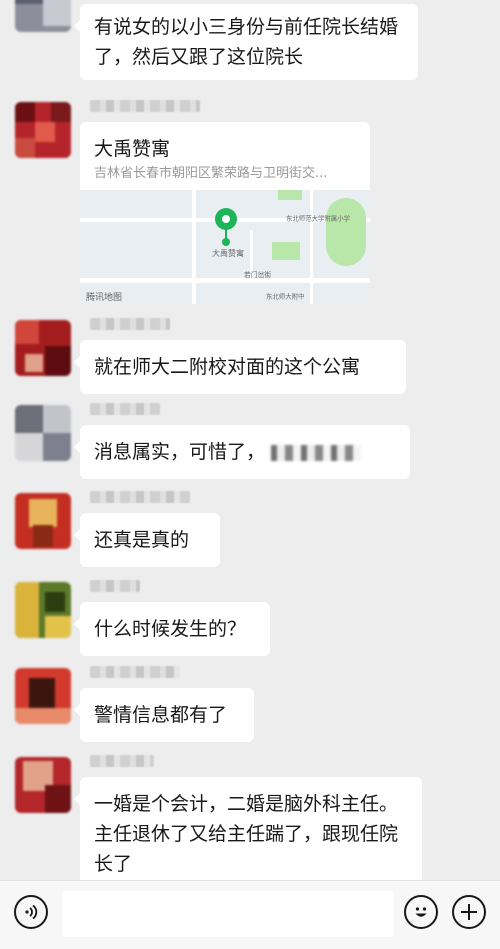  I want to click on map-label: 东北师大附中, so click(285, 296).